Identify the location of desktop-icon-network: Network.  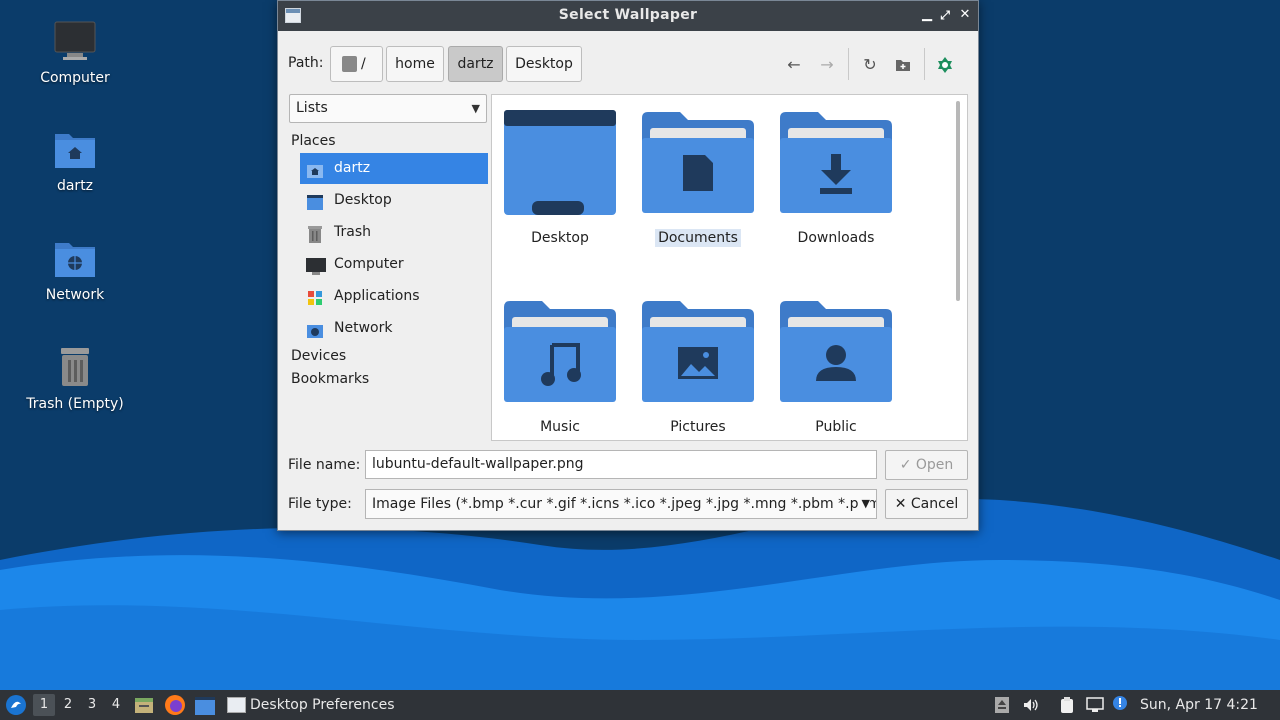
(75, 270).